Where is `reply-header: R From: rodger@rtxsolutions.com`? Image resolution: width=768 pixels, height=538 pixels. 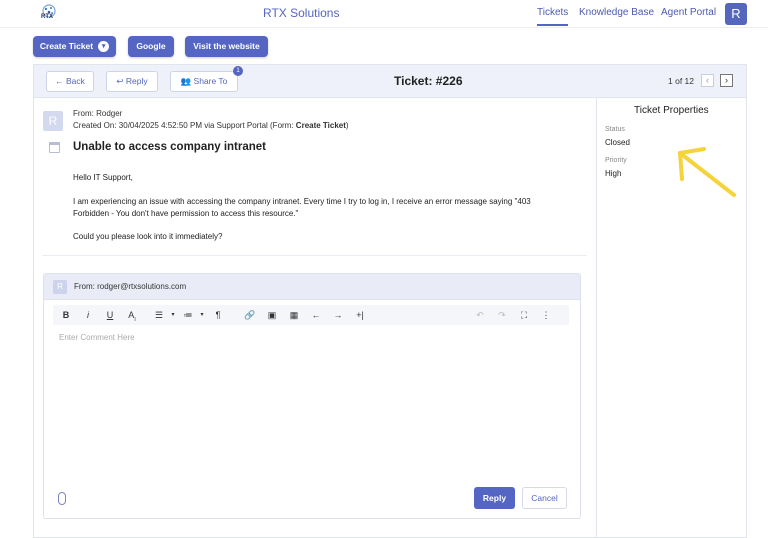
reply-header: R From: rodger@rtxsolutions.com is located at coordinates (312, 287).